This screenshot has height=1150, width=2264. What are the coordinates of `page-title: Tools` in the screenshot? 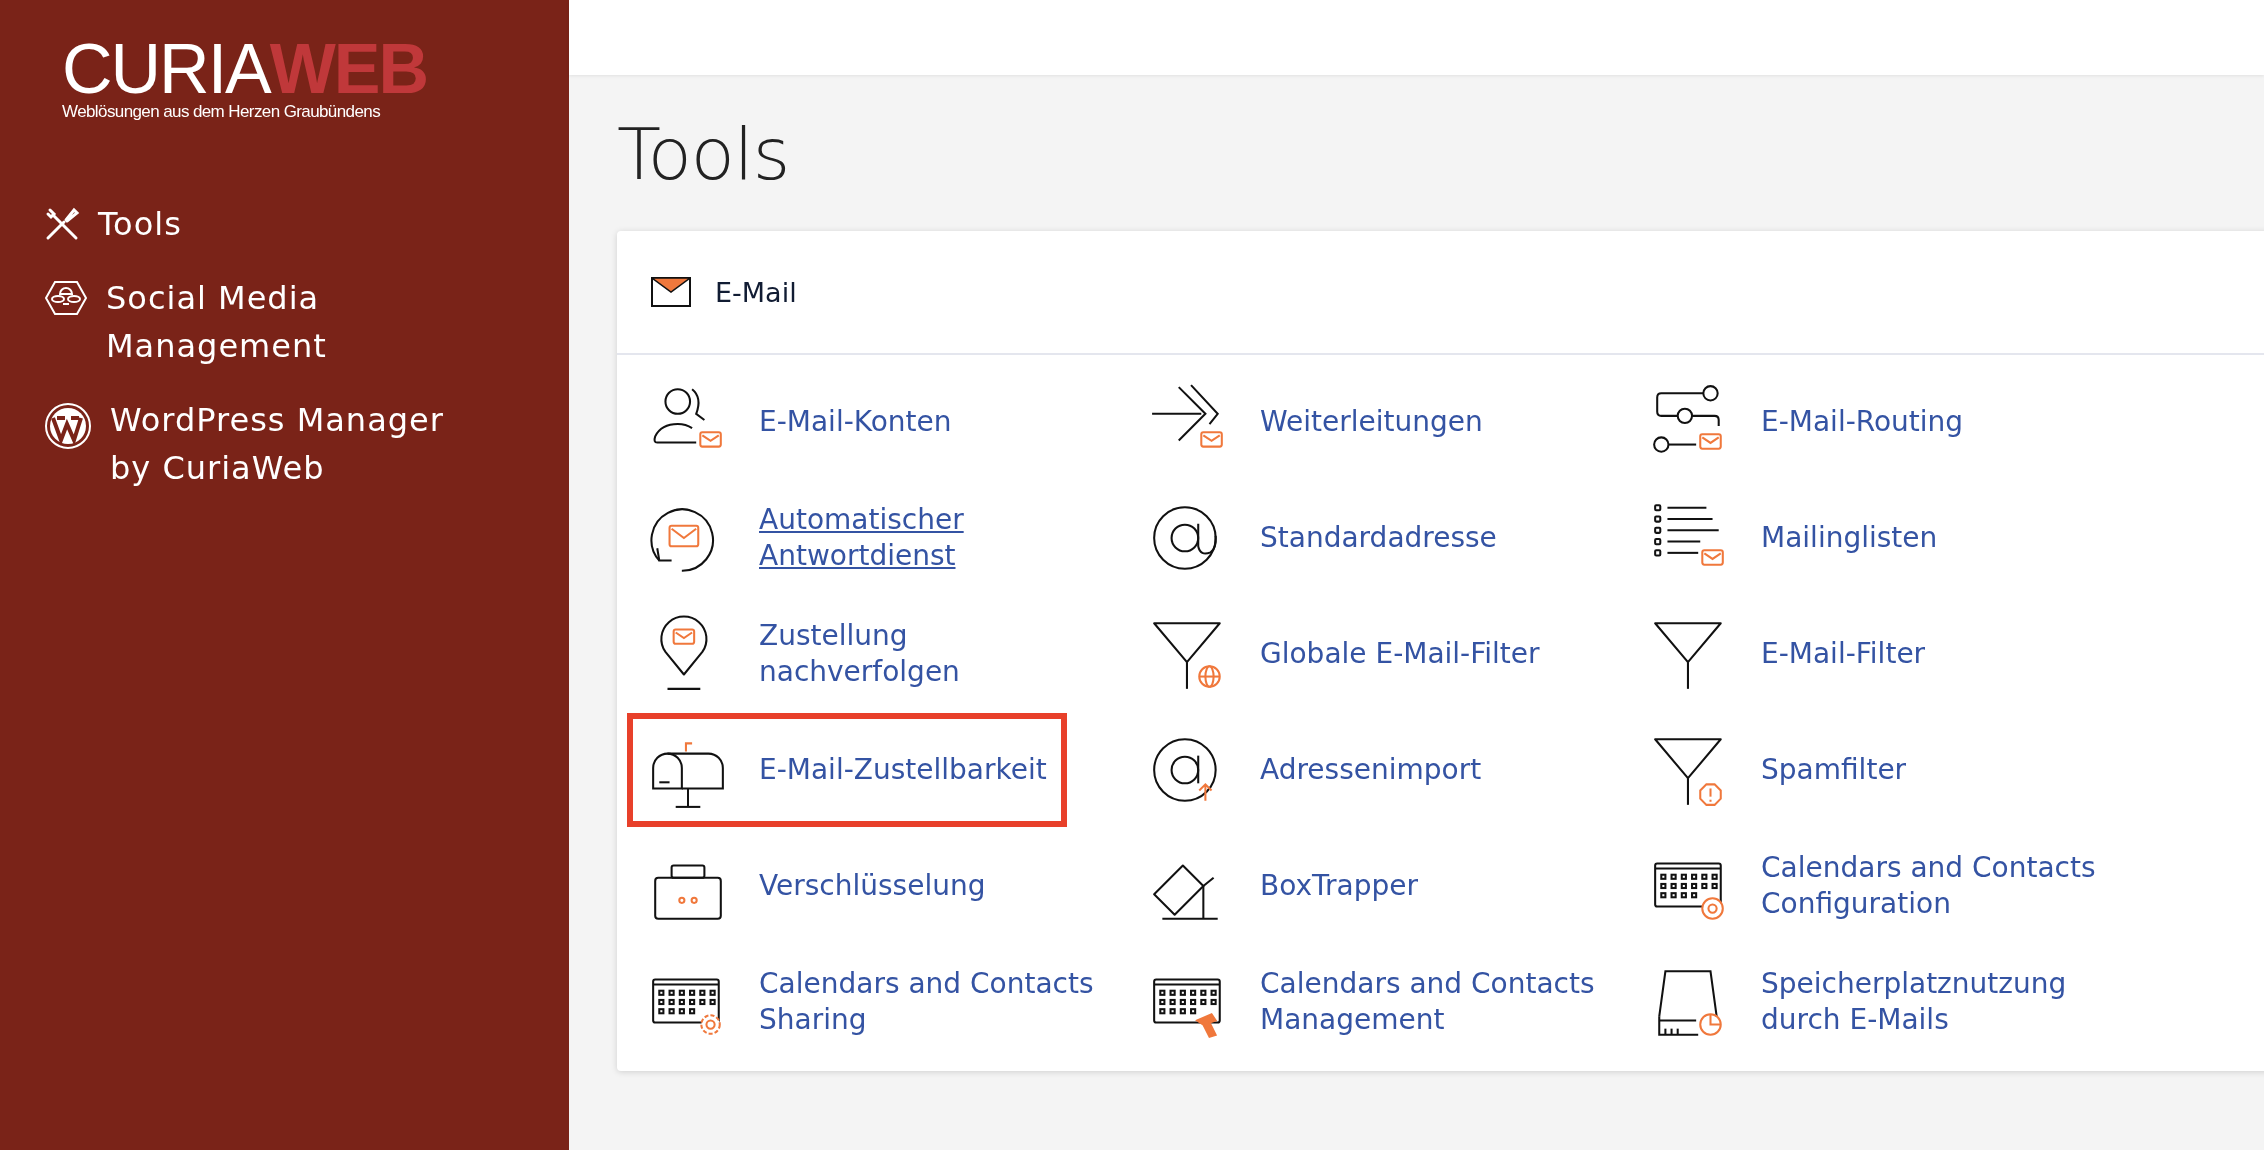 It's located at (704, 154).